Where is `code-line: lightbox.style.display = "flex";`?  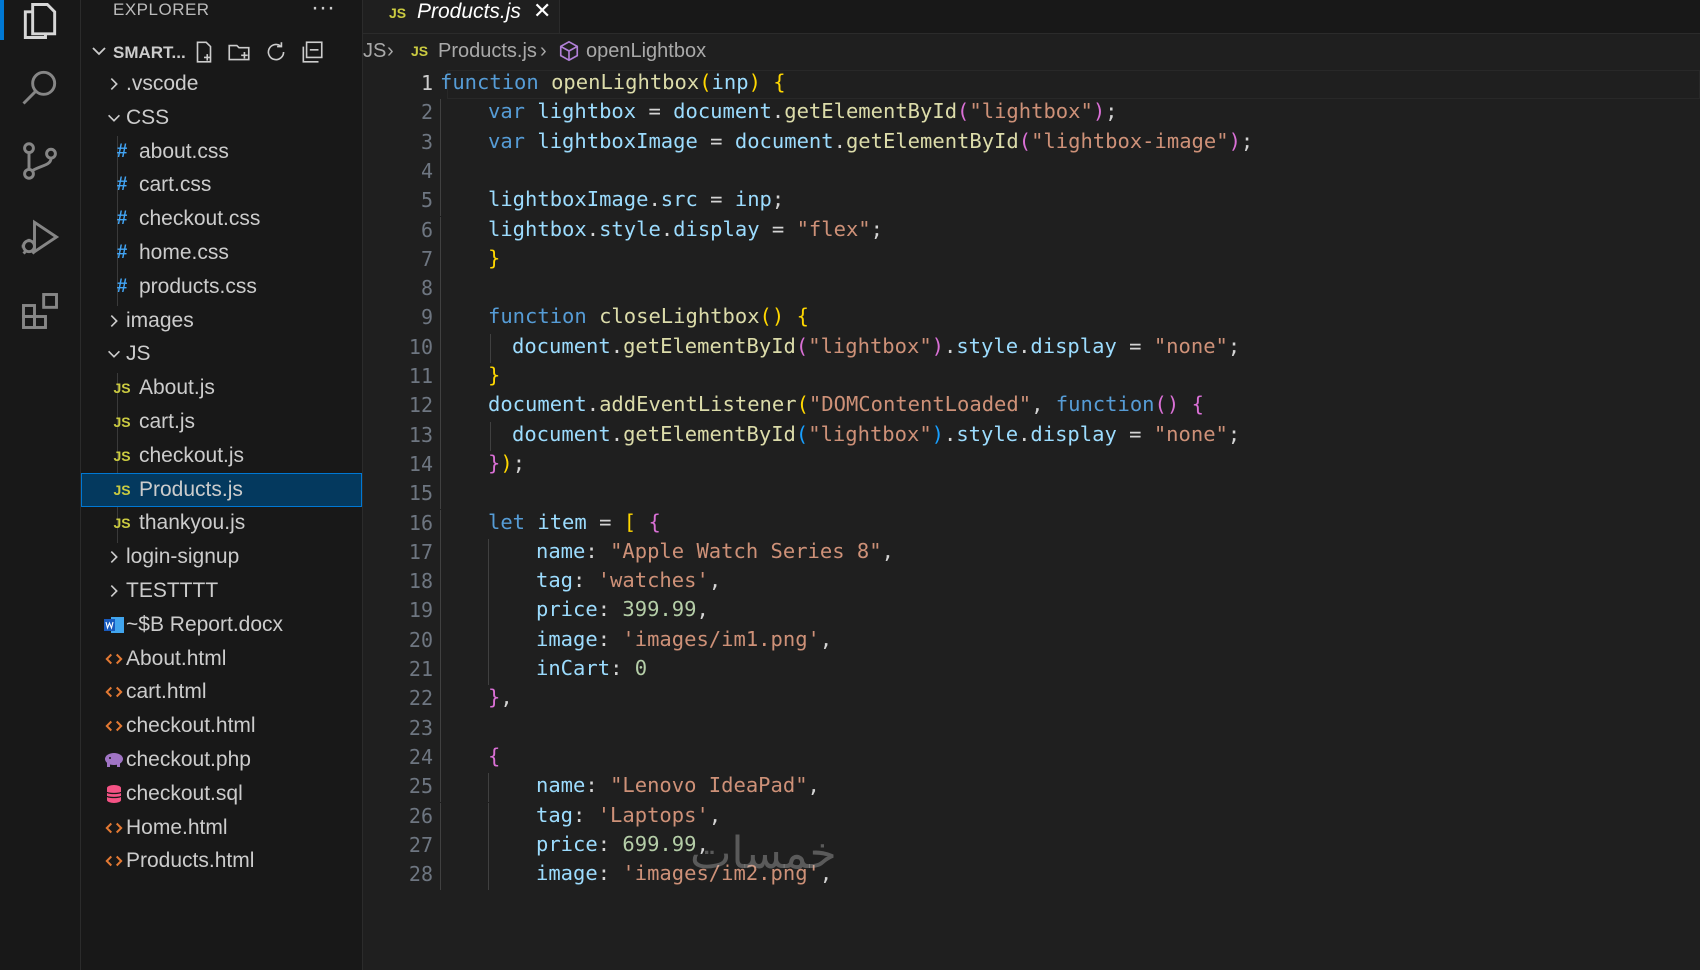 code-line: lightbox.style.display = "flex"; is located at coordinates (685, 229).